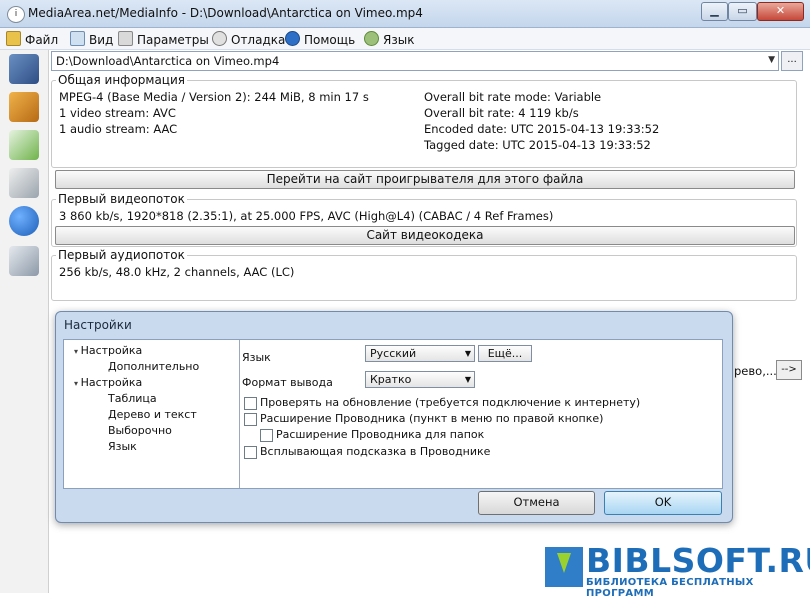 The height and width of the screenshot is (599, 810). What do you see at coordinates (425, 235) in the screenshot?
I see `codec-site-button: Сайт видеокодека` at bounding box center [425, 235].